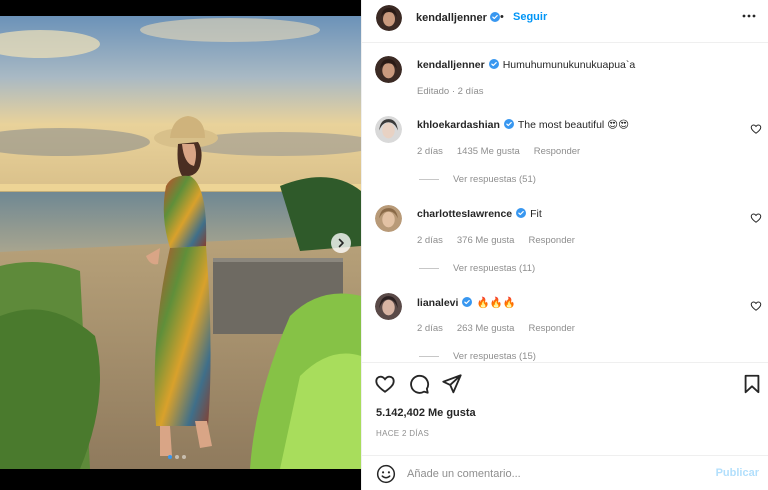  Describe the element at coordinates (437, 303) in the screenshot. I see `comment-username: lianalevi` at that location.